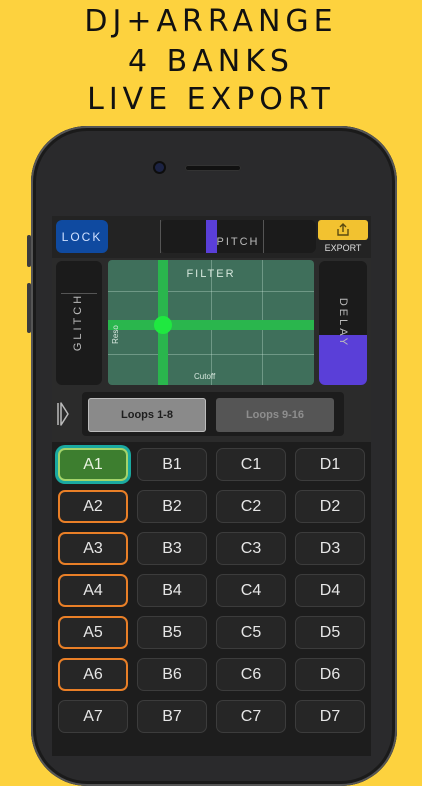 This screenshot has height=786, width=422. Describe the element at coordinates (172, 548) in the screenshot. I see `pad-b3: B3` at that location.